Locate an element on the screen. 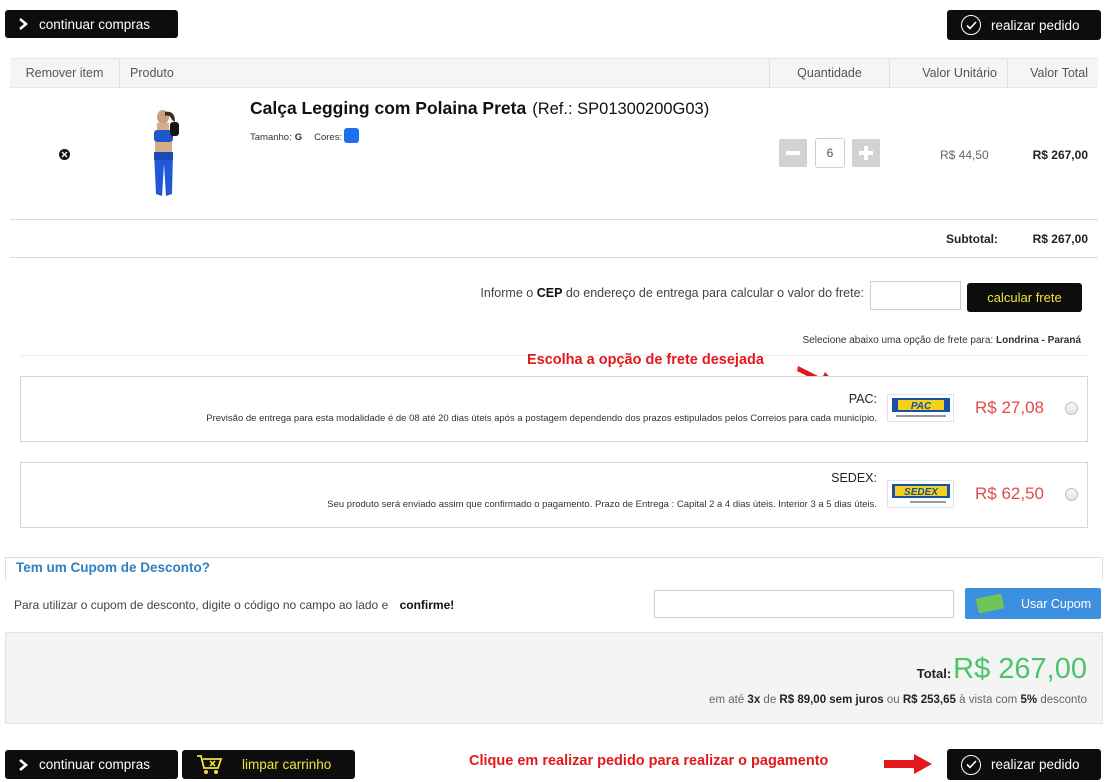  product-attributes: Tamanho: G Cores: is located at coordinates (305, 135).